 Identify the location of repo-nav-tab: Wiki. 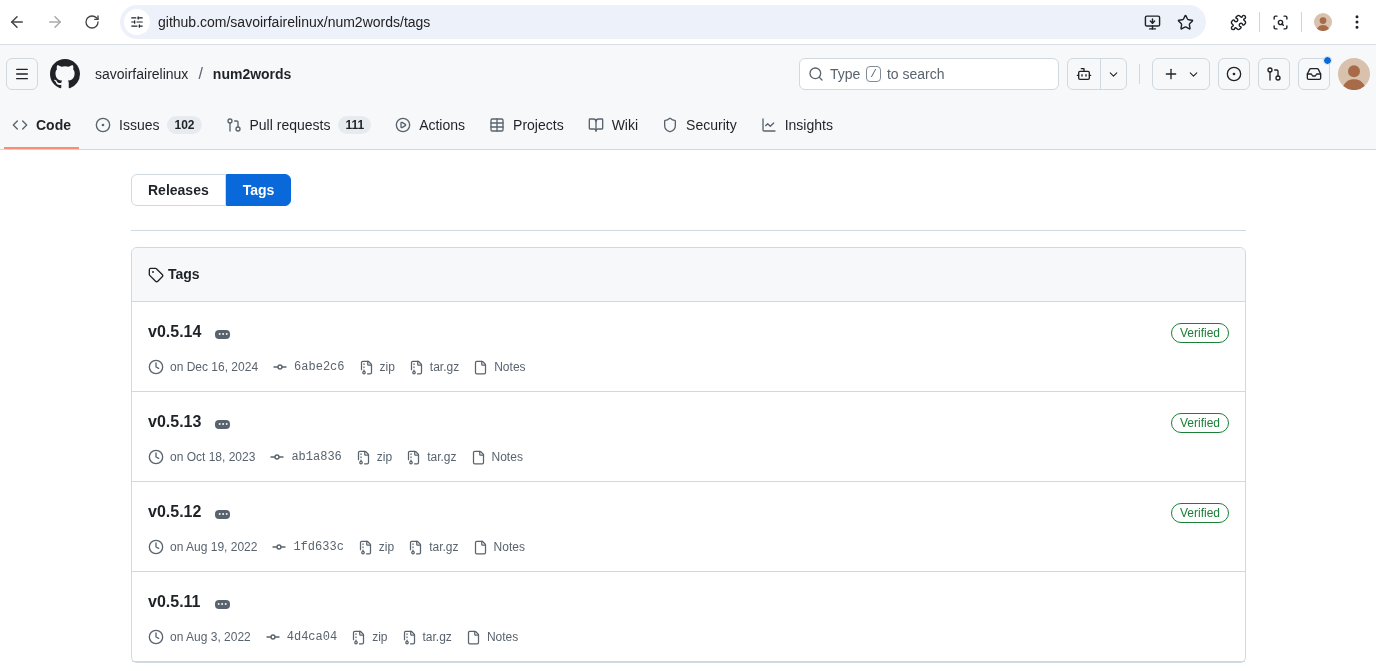
(613, 126).